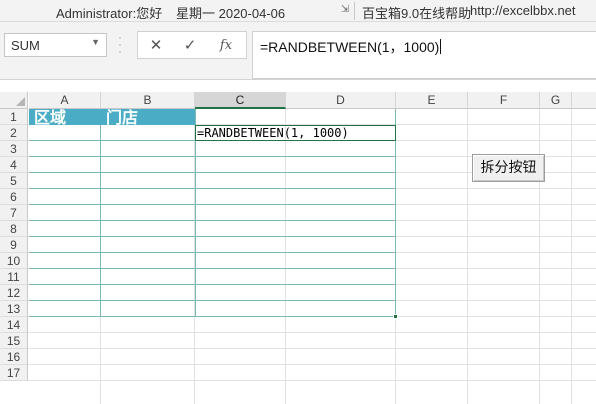 This screenshot has height=404, width=596. I want to click on row-header: 15, so click(14, 341).